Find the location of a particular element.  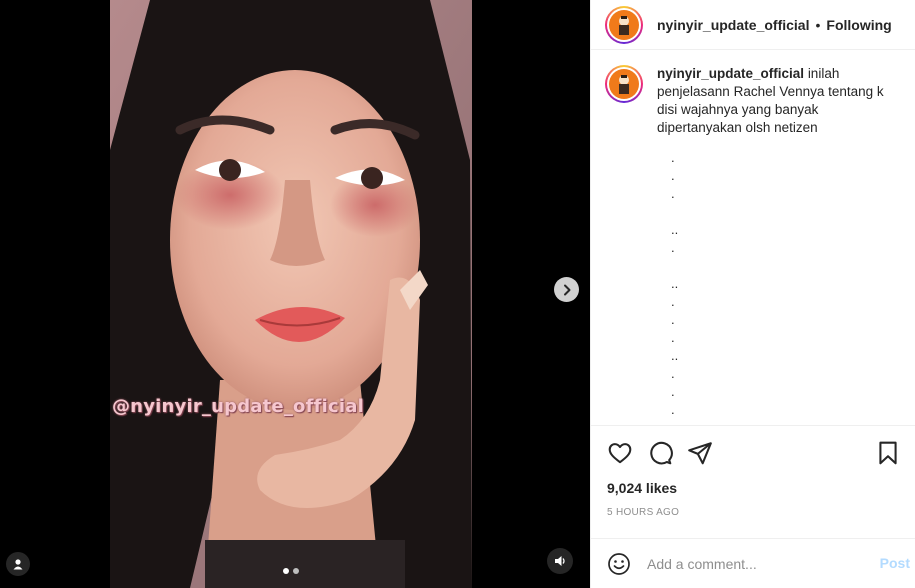

send-icon is located at coordinates (700, 453).